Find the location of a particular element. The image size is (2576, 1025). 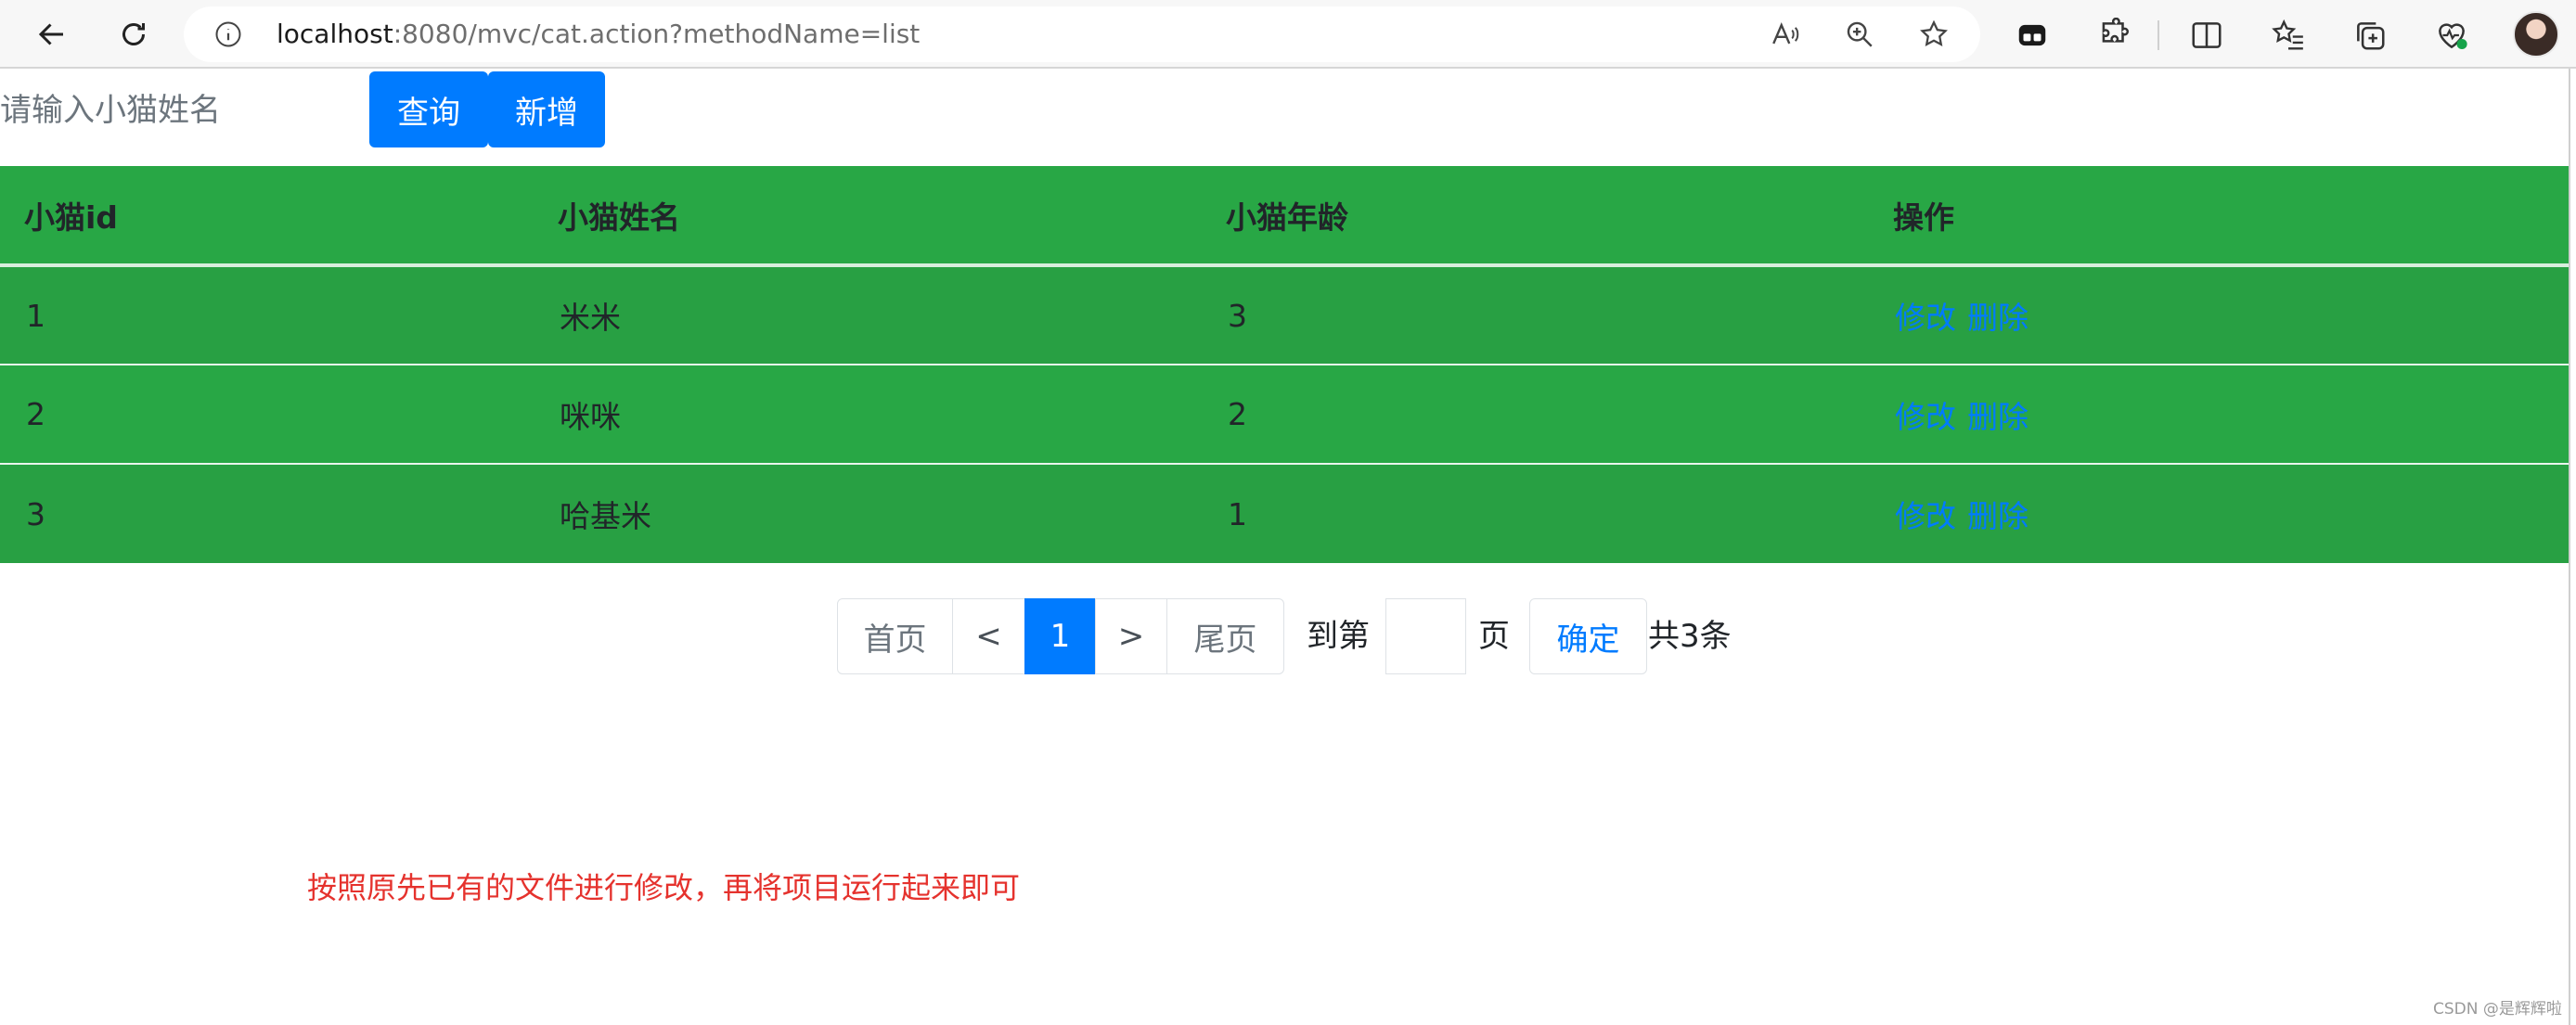

cat-name-search-input is located at coordinates (181, 110).